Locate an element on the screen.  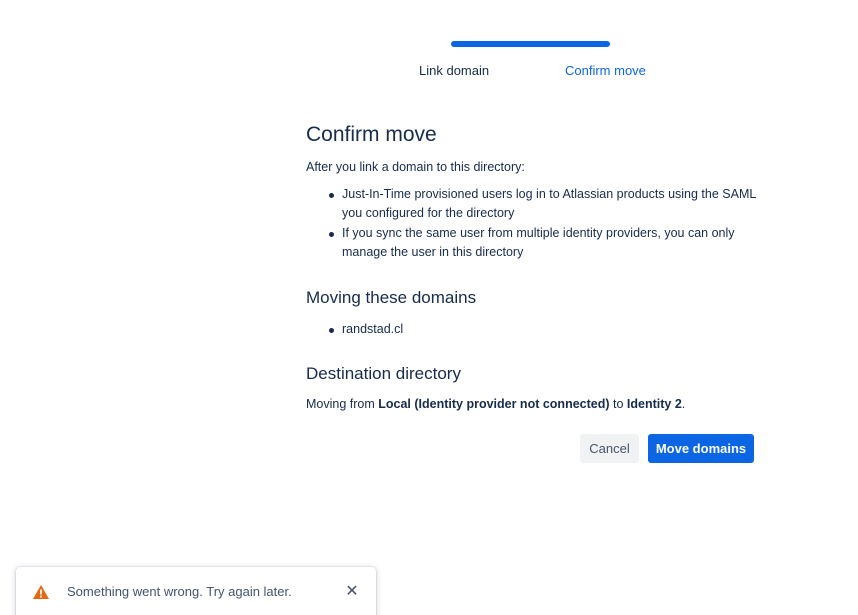
progress-steps: Link domain Confirm move is located at coordinates (550, 73).